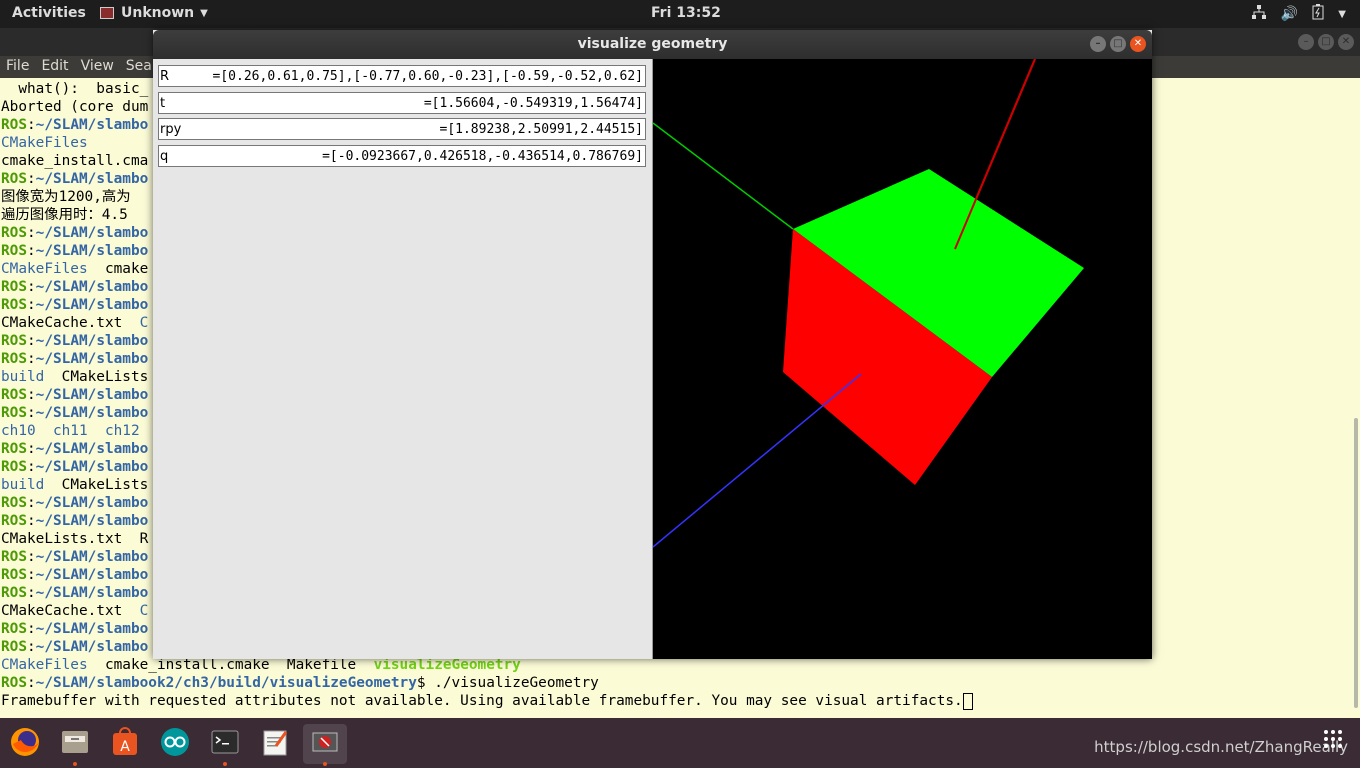  I want to click on terminal-line: CMakeCache.txt C, so click(74, 323).